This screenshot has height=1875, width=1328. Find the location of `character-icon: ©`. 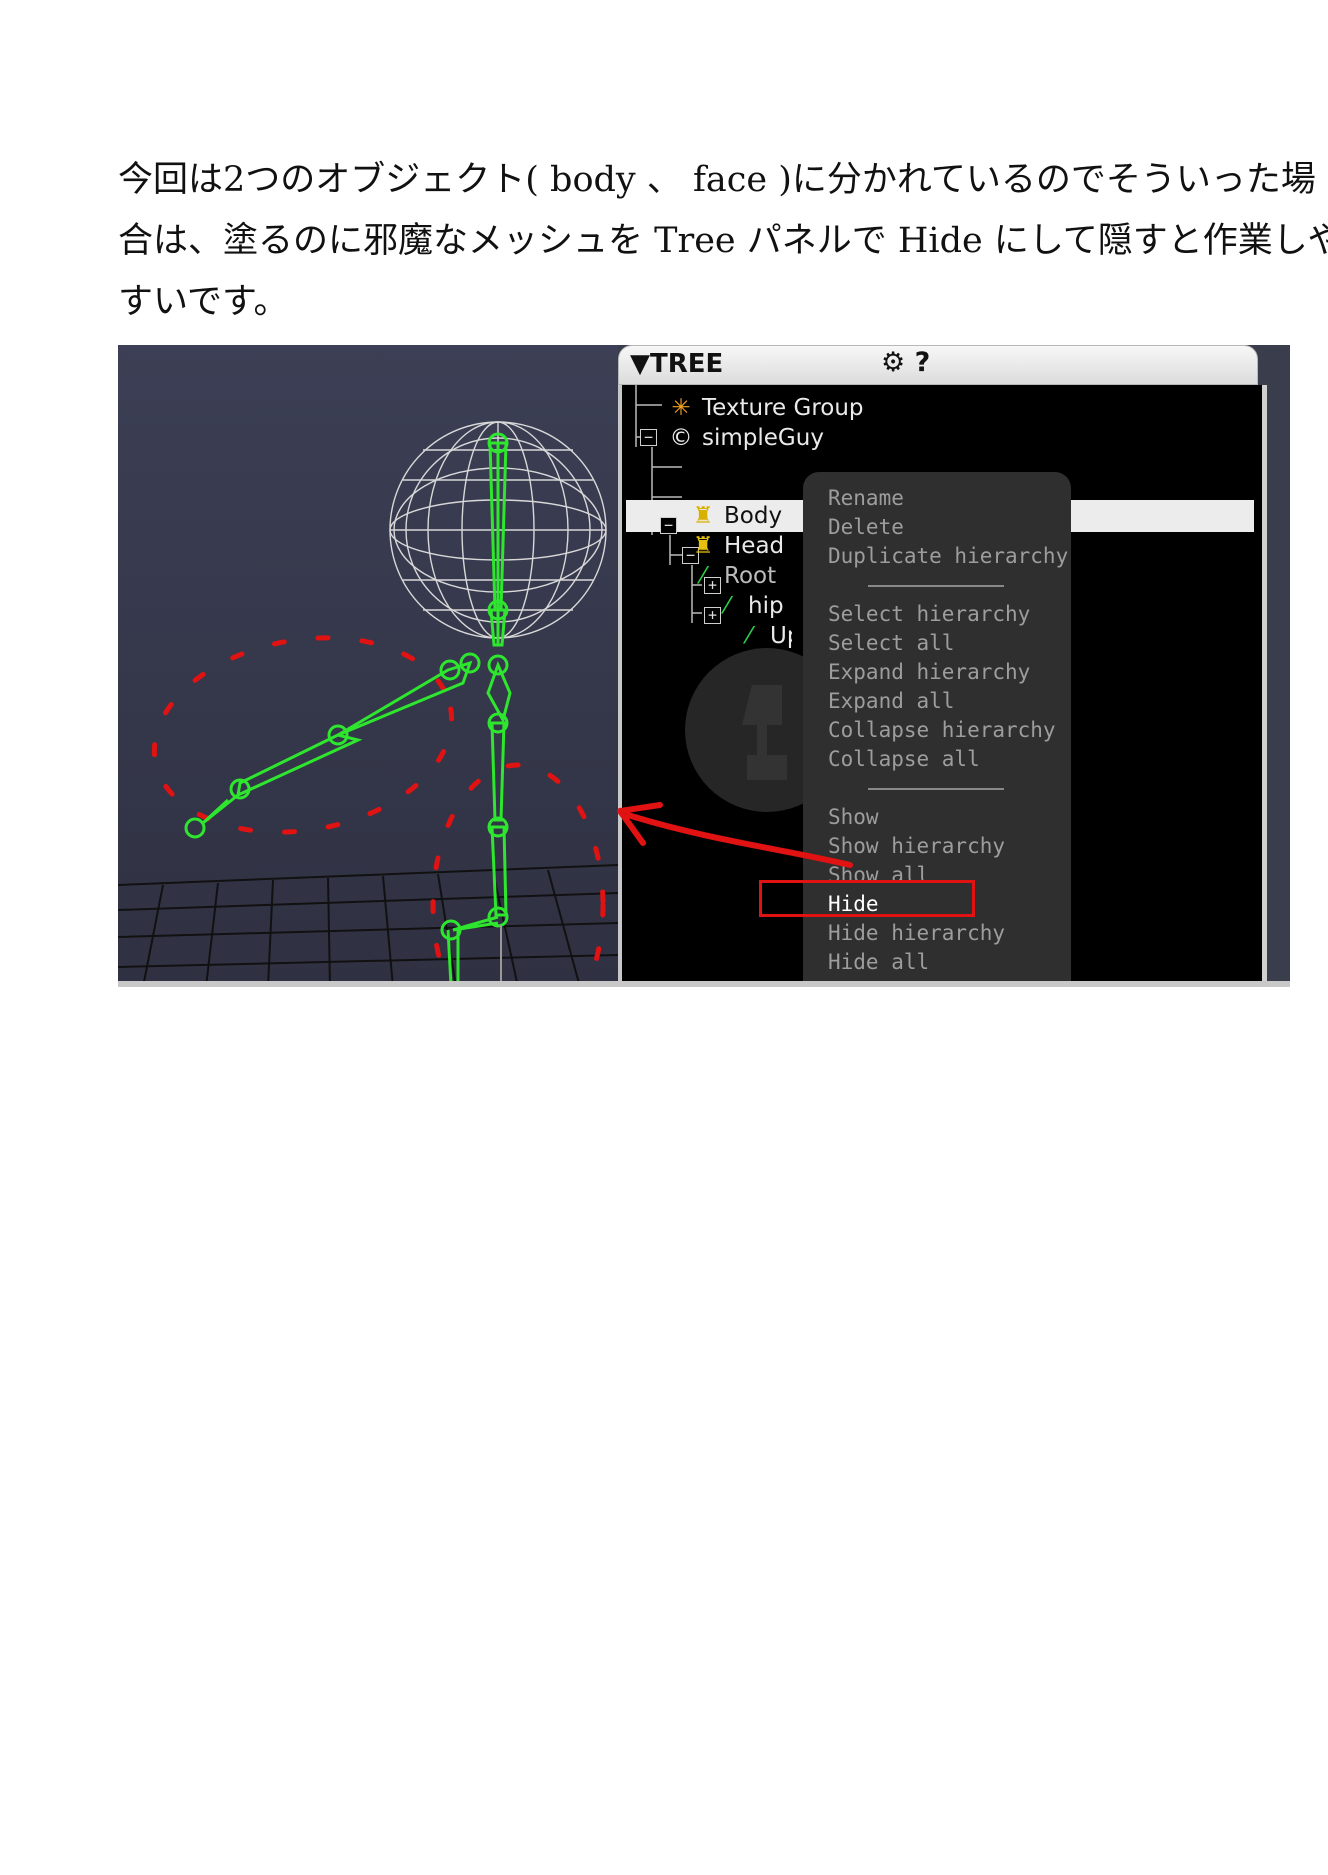

character-icon: © is located at coordinates (681, 438).